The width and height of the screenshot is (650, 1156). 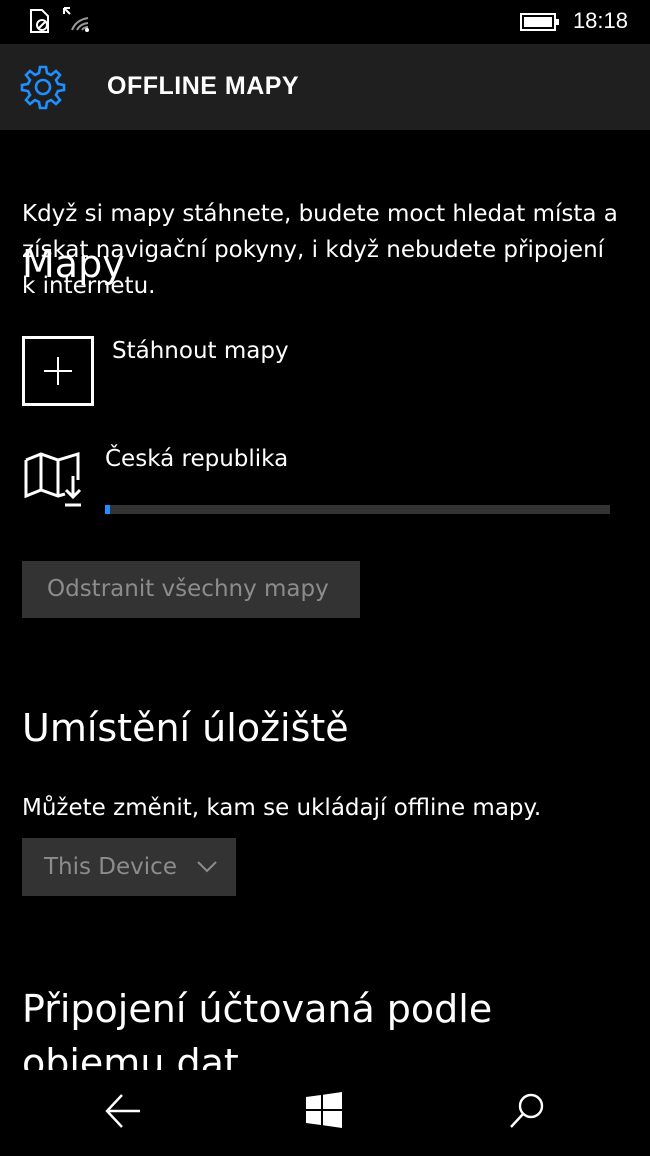 I want to click on battery-icon, so click(x=540, y=24).